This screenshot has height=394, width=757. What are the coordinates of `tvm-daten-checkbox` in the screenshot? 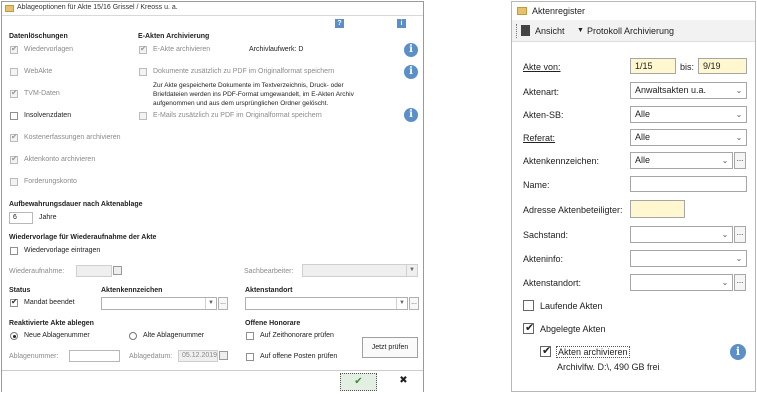 It's located at (14, 93).